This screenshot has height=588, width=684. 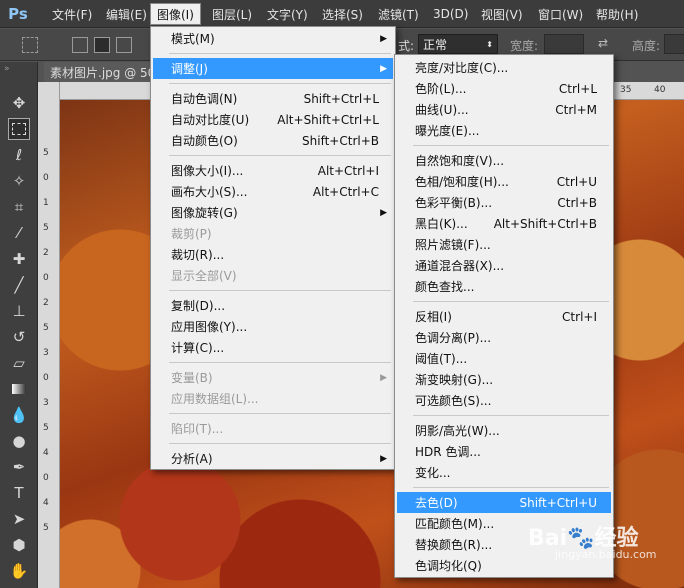 What do you see at coordinates (102, 45) in the screenshot?
I see `add-selection-icon` at bounding box center [102, 45].